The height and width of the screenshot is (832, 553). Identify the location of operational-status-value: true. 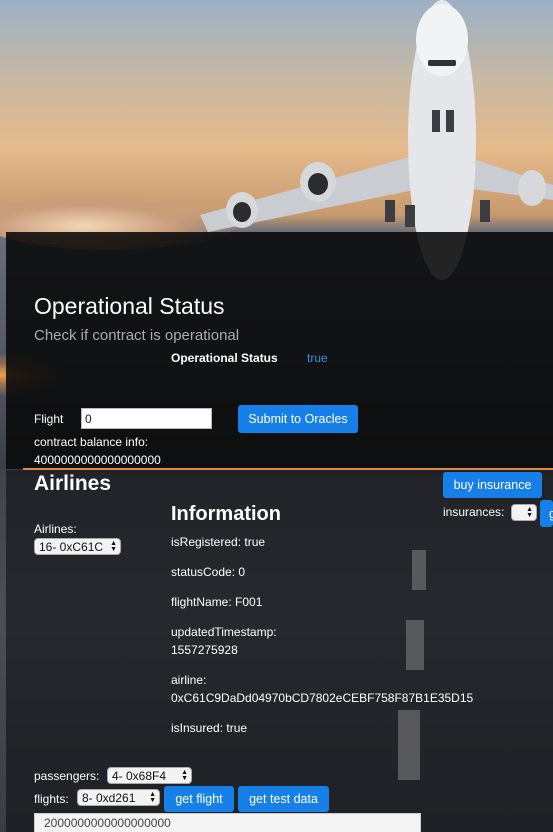
(317, 358).